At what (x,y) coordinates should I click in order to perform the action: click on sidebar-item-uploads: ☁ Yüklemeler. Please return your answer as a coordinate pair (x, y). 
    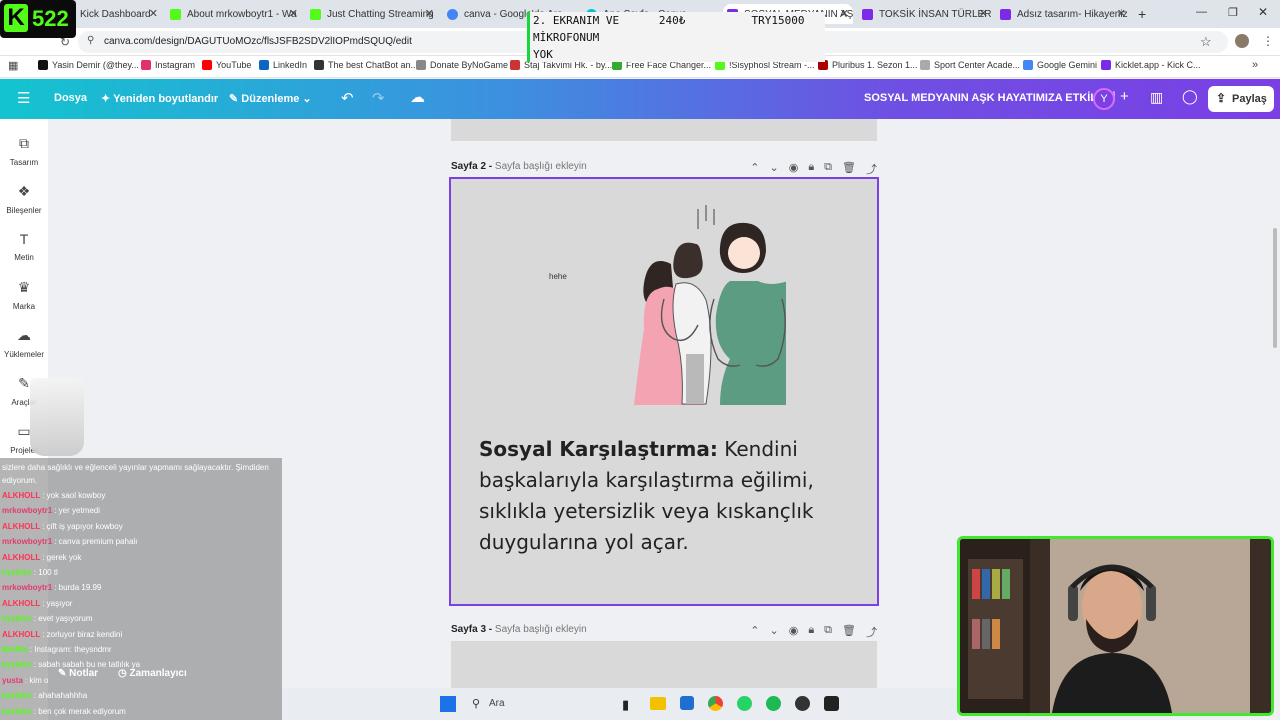
    Looking at the image, I should click on (24, 343).